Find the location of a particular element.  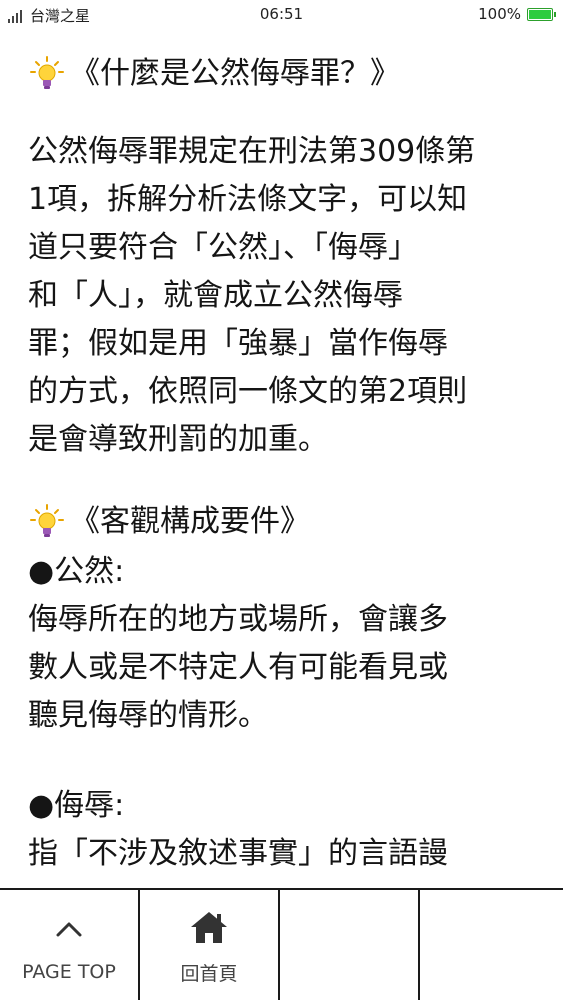

text-line: 是會導致刑罰的加重。 is located at coordinates (178, 439).